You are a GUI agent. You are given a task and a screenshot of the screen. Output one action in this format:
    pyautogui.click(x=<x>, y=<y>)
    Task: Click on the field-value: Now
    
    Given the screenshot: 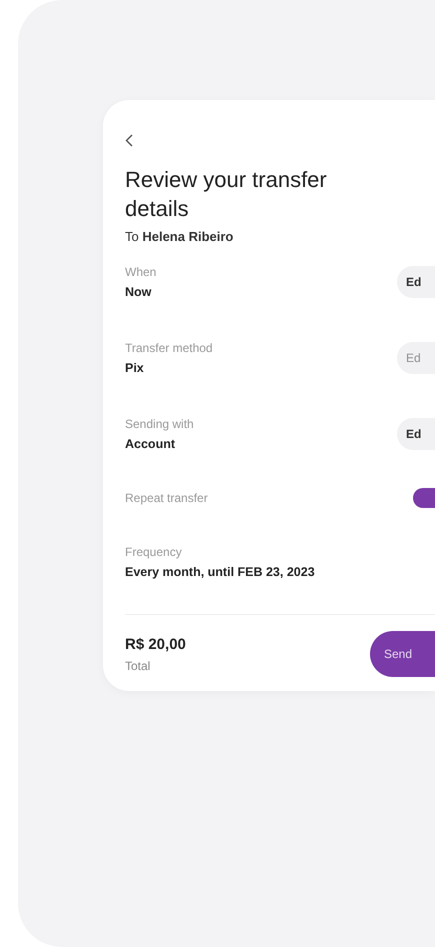 What is the action you would take?
    pyautogui.click(x=138, y=292)
    